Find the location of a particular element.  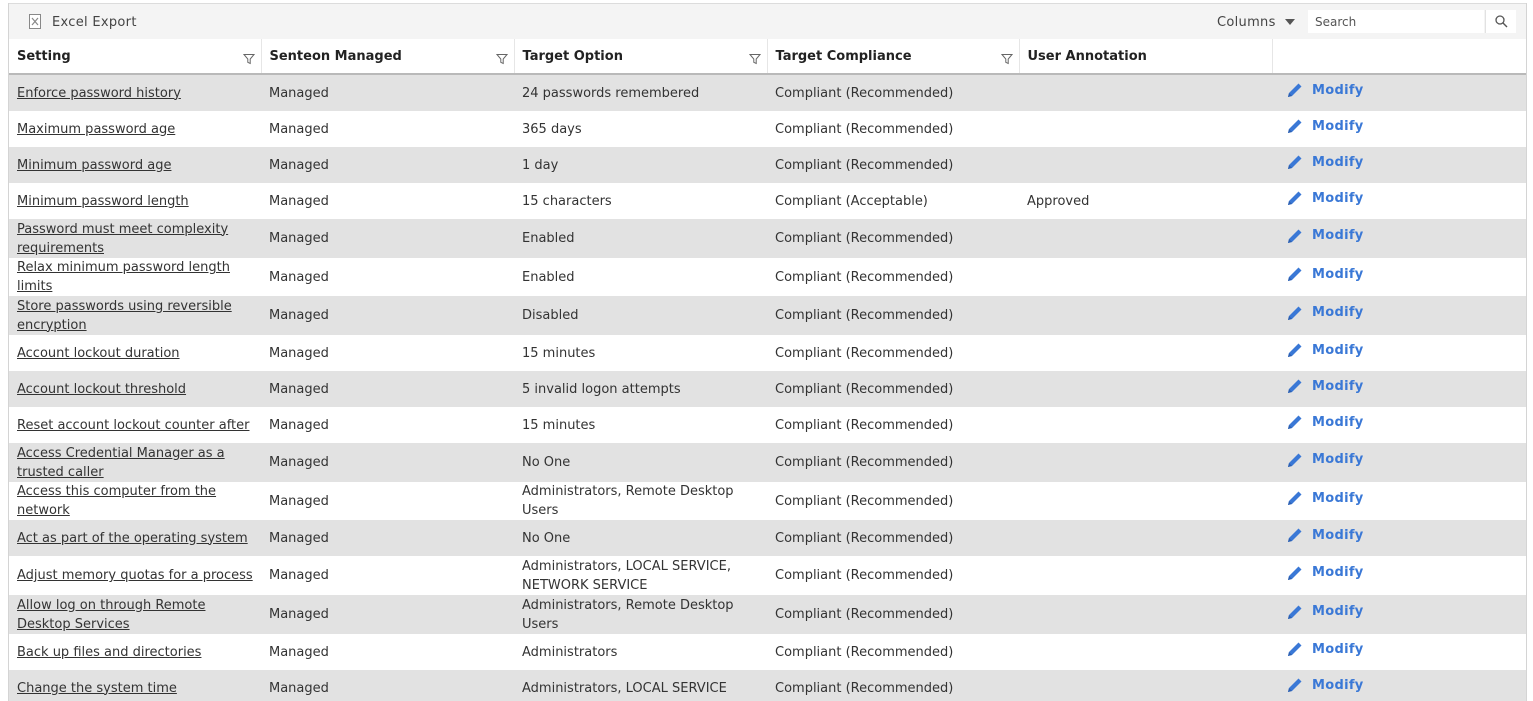

cell-target-option: Administrators is located at coordinates (640, 652).